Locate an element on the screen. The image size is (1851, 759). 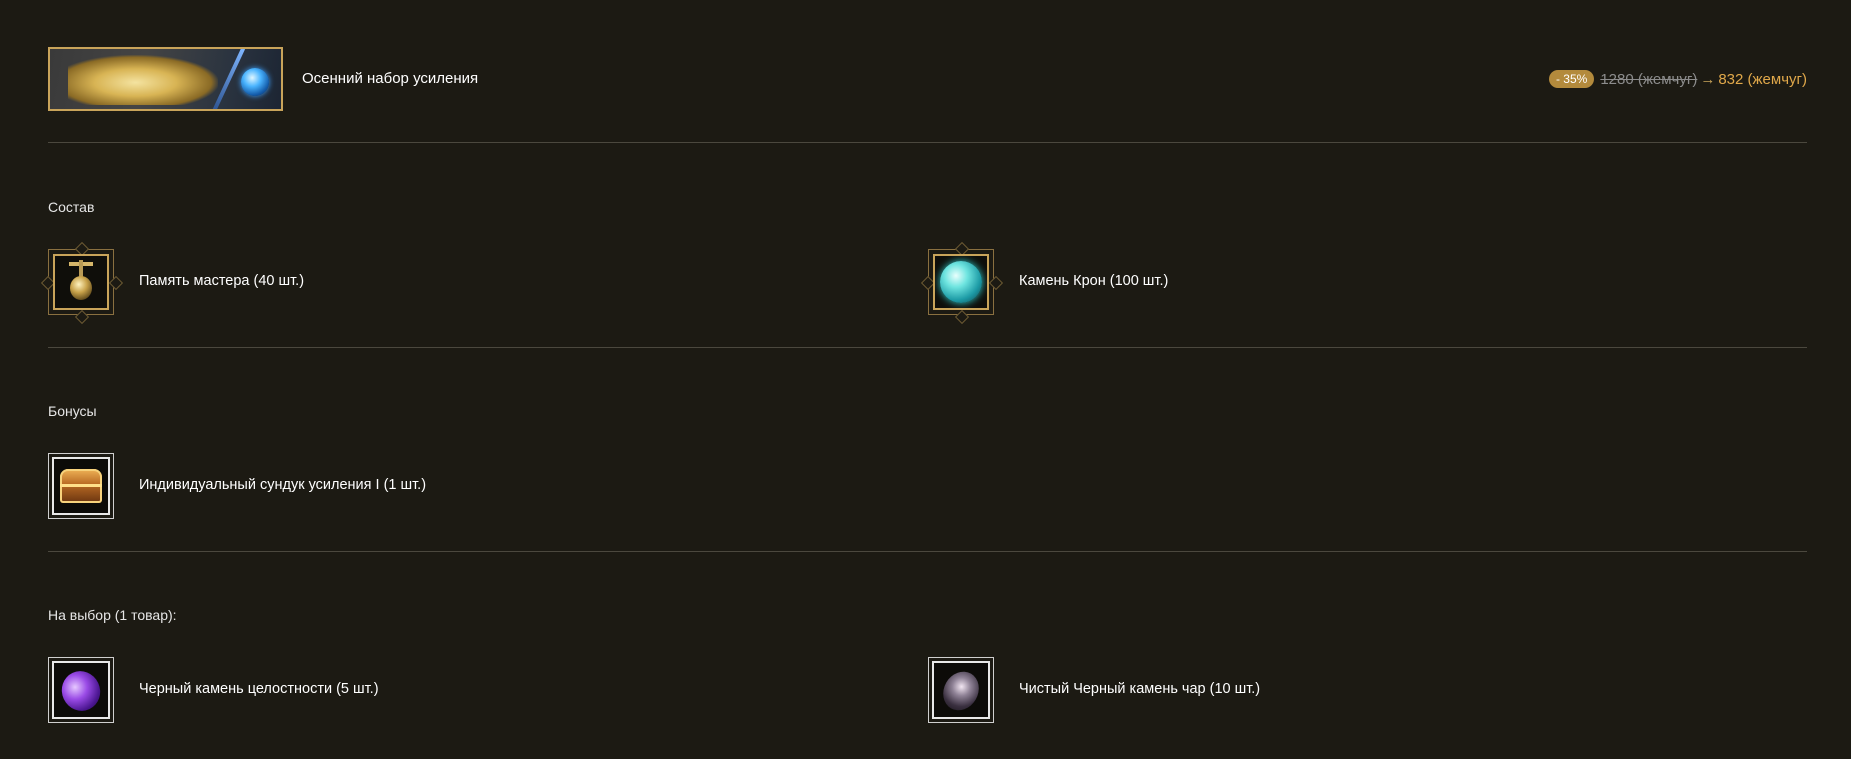
list-item-pure-black-stone: Чистый Черный камень чар (10 шт.) is located at coordinates (1328, 690).